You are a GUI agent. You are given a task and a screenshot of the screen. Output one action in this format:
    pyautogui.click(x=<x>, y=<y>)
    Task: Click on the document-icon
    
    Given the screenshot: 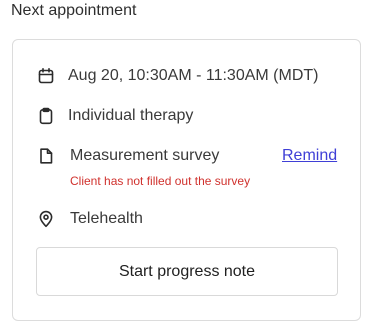 What is the action you would take?
    pyautogui.click(x=46, y=156)
    